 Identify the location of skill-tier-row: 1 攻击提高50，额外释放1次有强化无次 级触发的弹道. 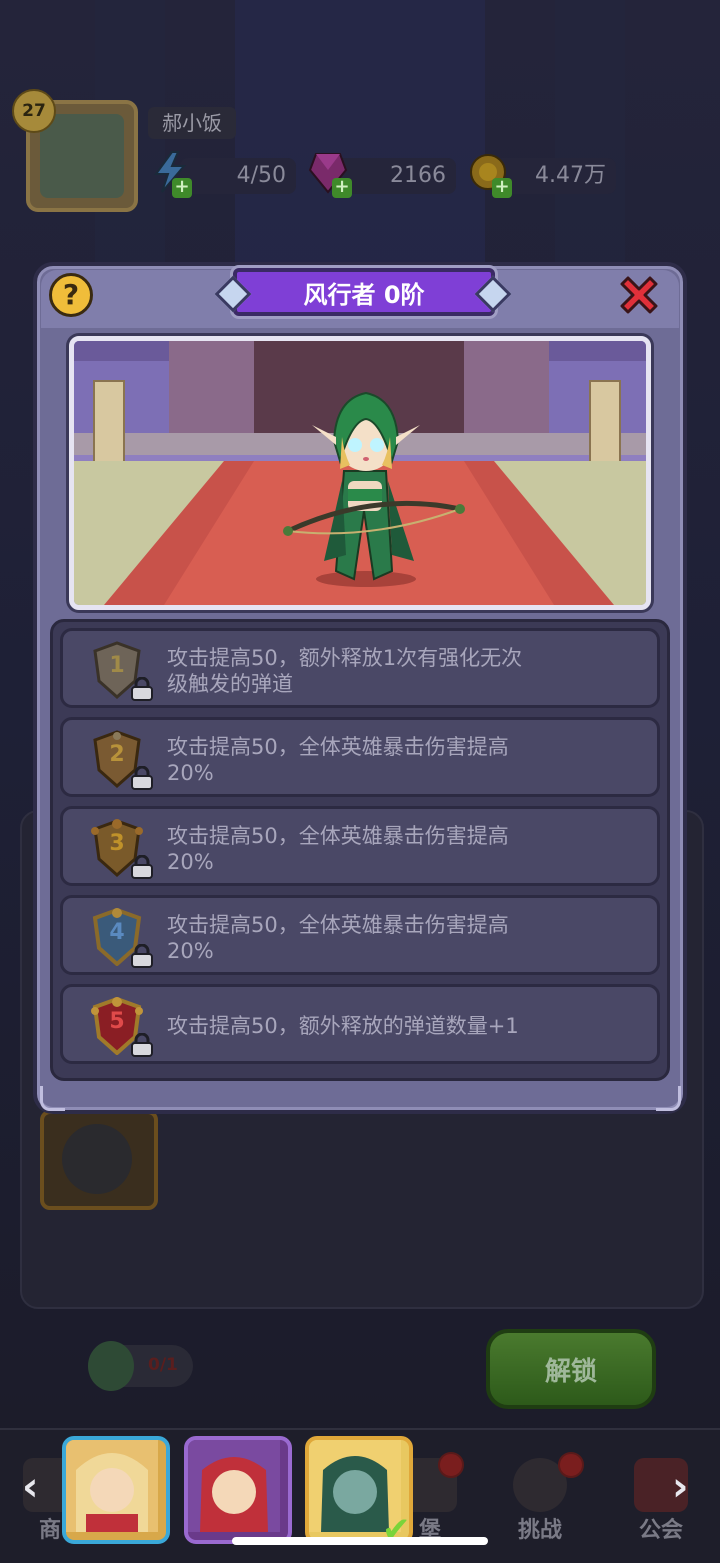
(360, 668).